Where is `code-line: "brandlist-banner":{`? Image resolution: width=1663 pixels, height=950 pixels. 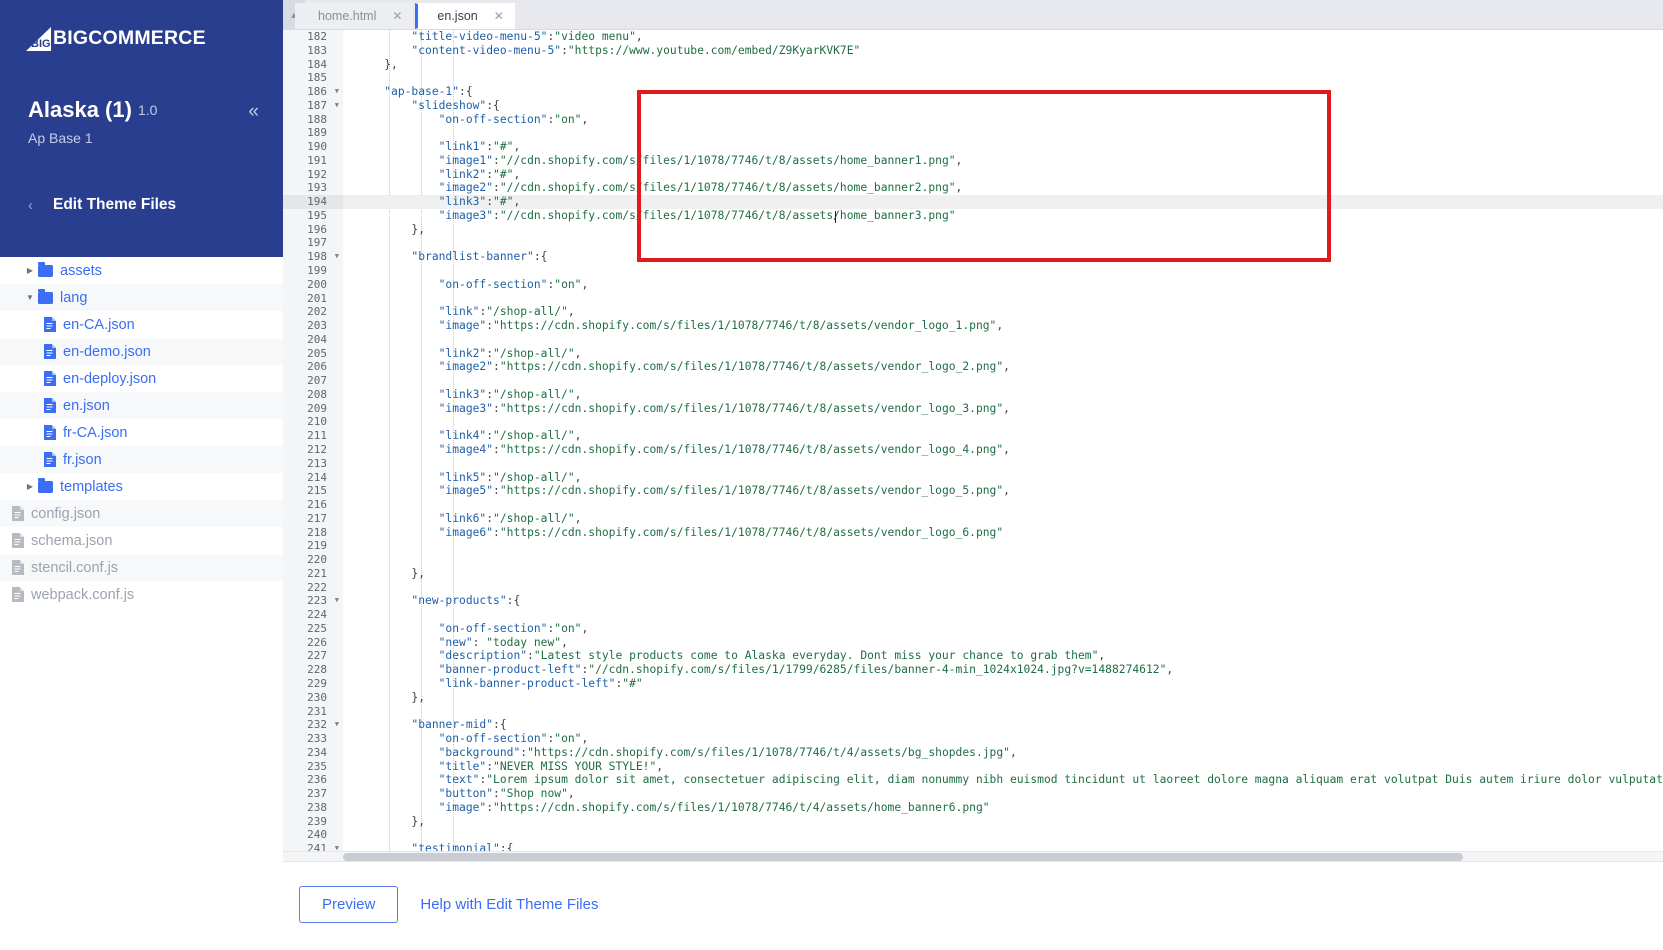 code-line: "brandlist-banner":{ is located at coordinates (1003, 257).